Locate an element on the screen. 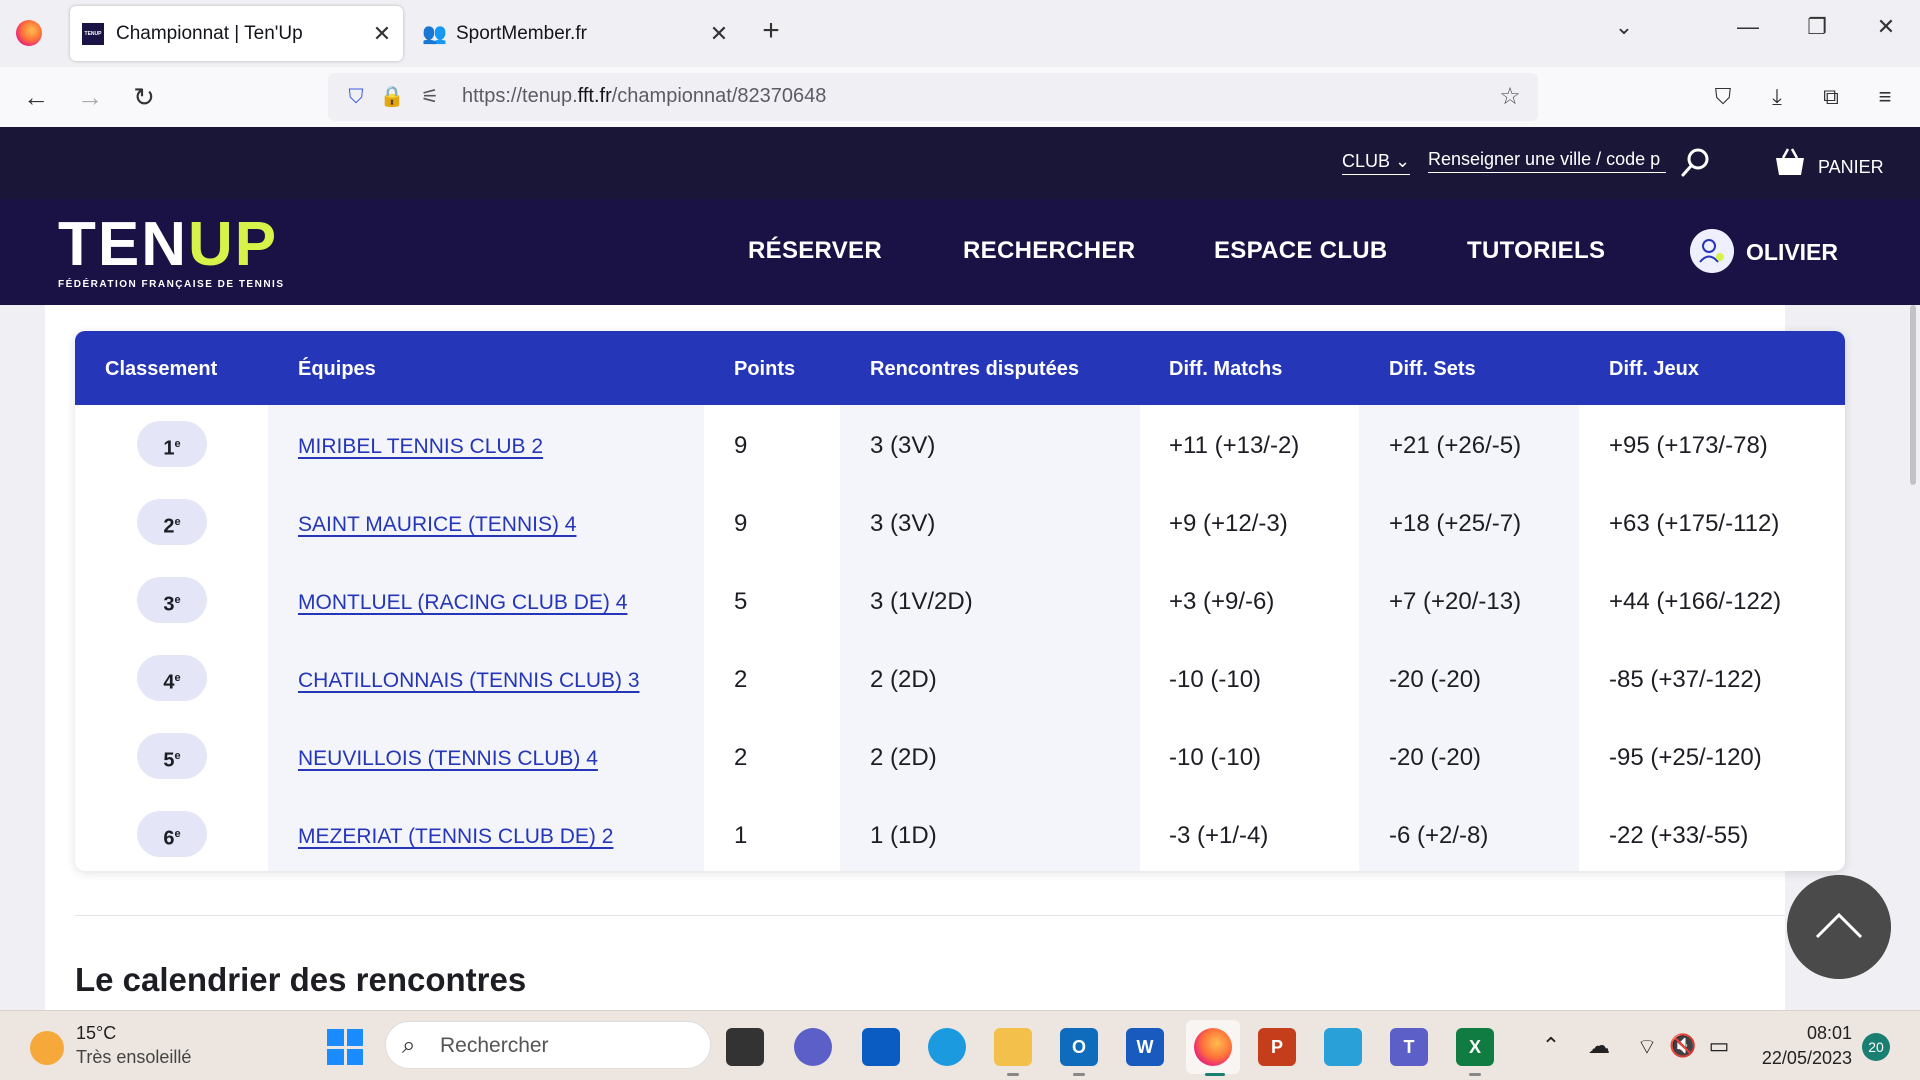 This screenshot has width=1920, height=1080. permissions-icon: ⚟ is located at coordinates (430, 97).